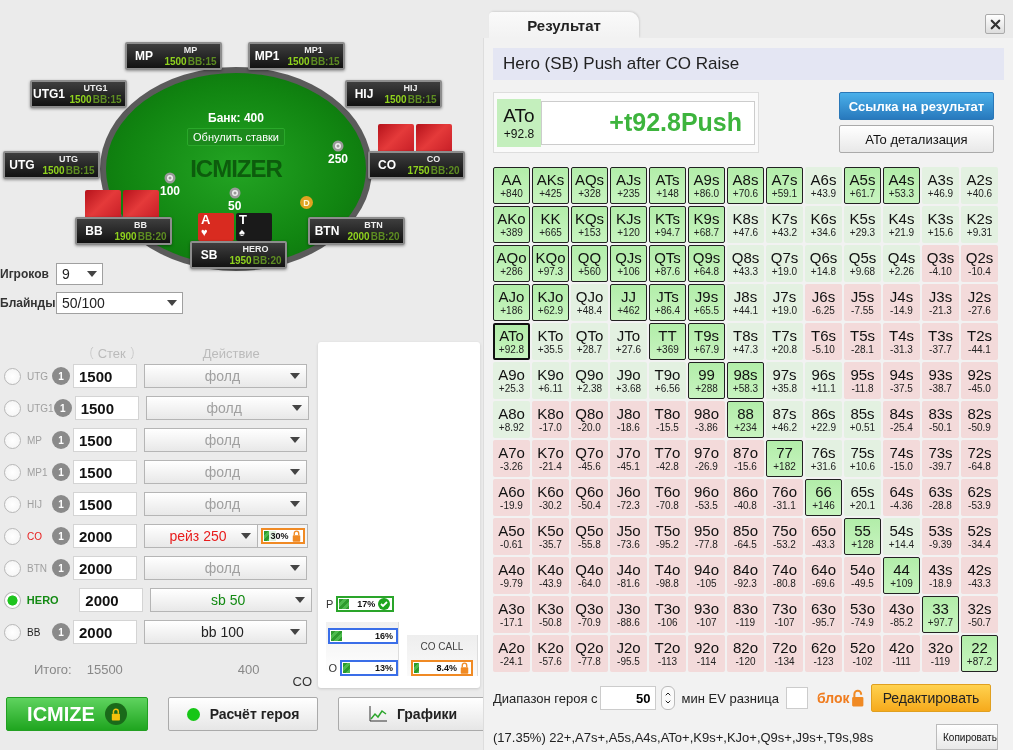  Describe the element at coordinates (511, 185) in the screenshot. I see `hand-cell: AA +840` at that location.